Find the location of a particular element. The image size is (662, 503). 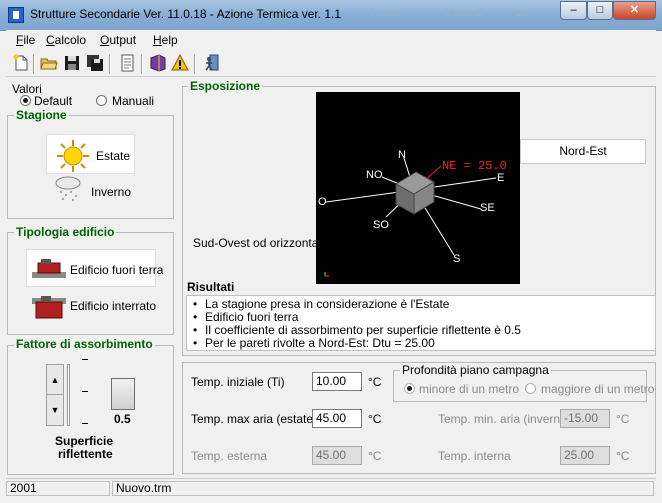

superficie-label: Superficie is located at coordinates (84, 441).